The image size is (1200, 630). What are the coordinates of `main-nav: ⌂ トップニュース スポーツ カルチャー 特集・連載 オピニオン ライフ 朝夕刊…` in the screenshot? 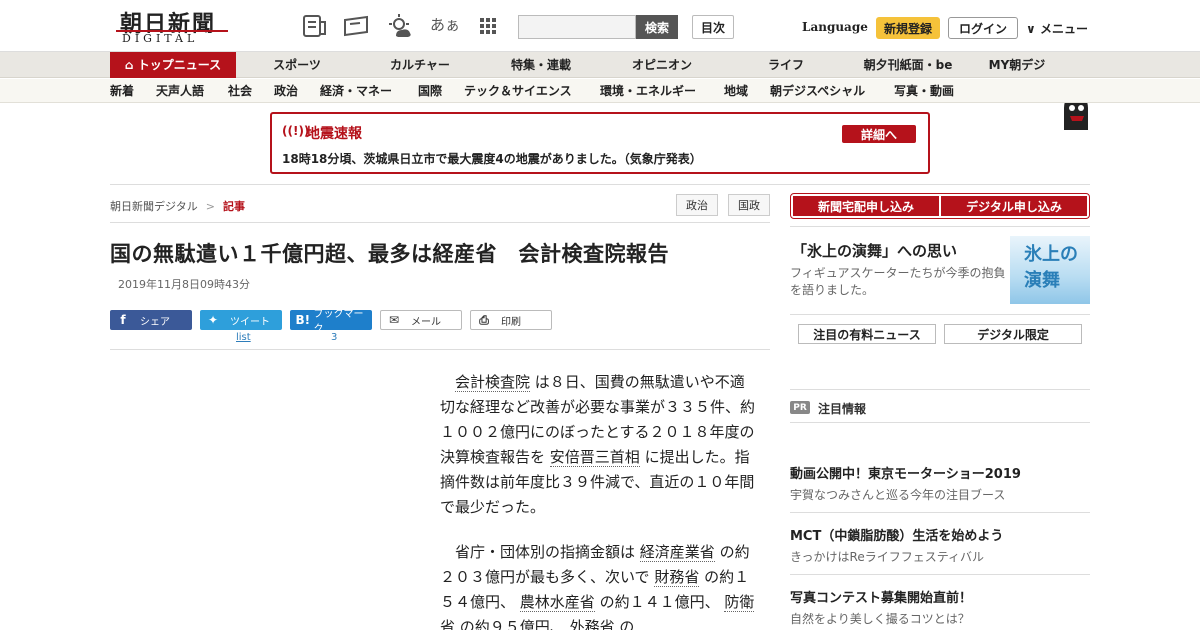 It's located at (600, 91).